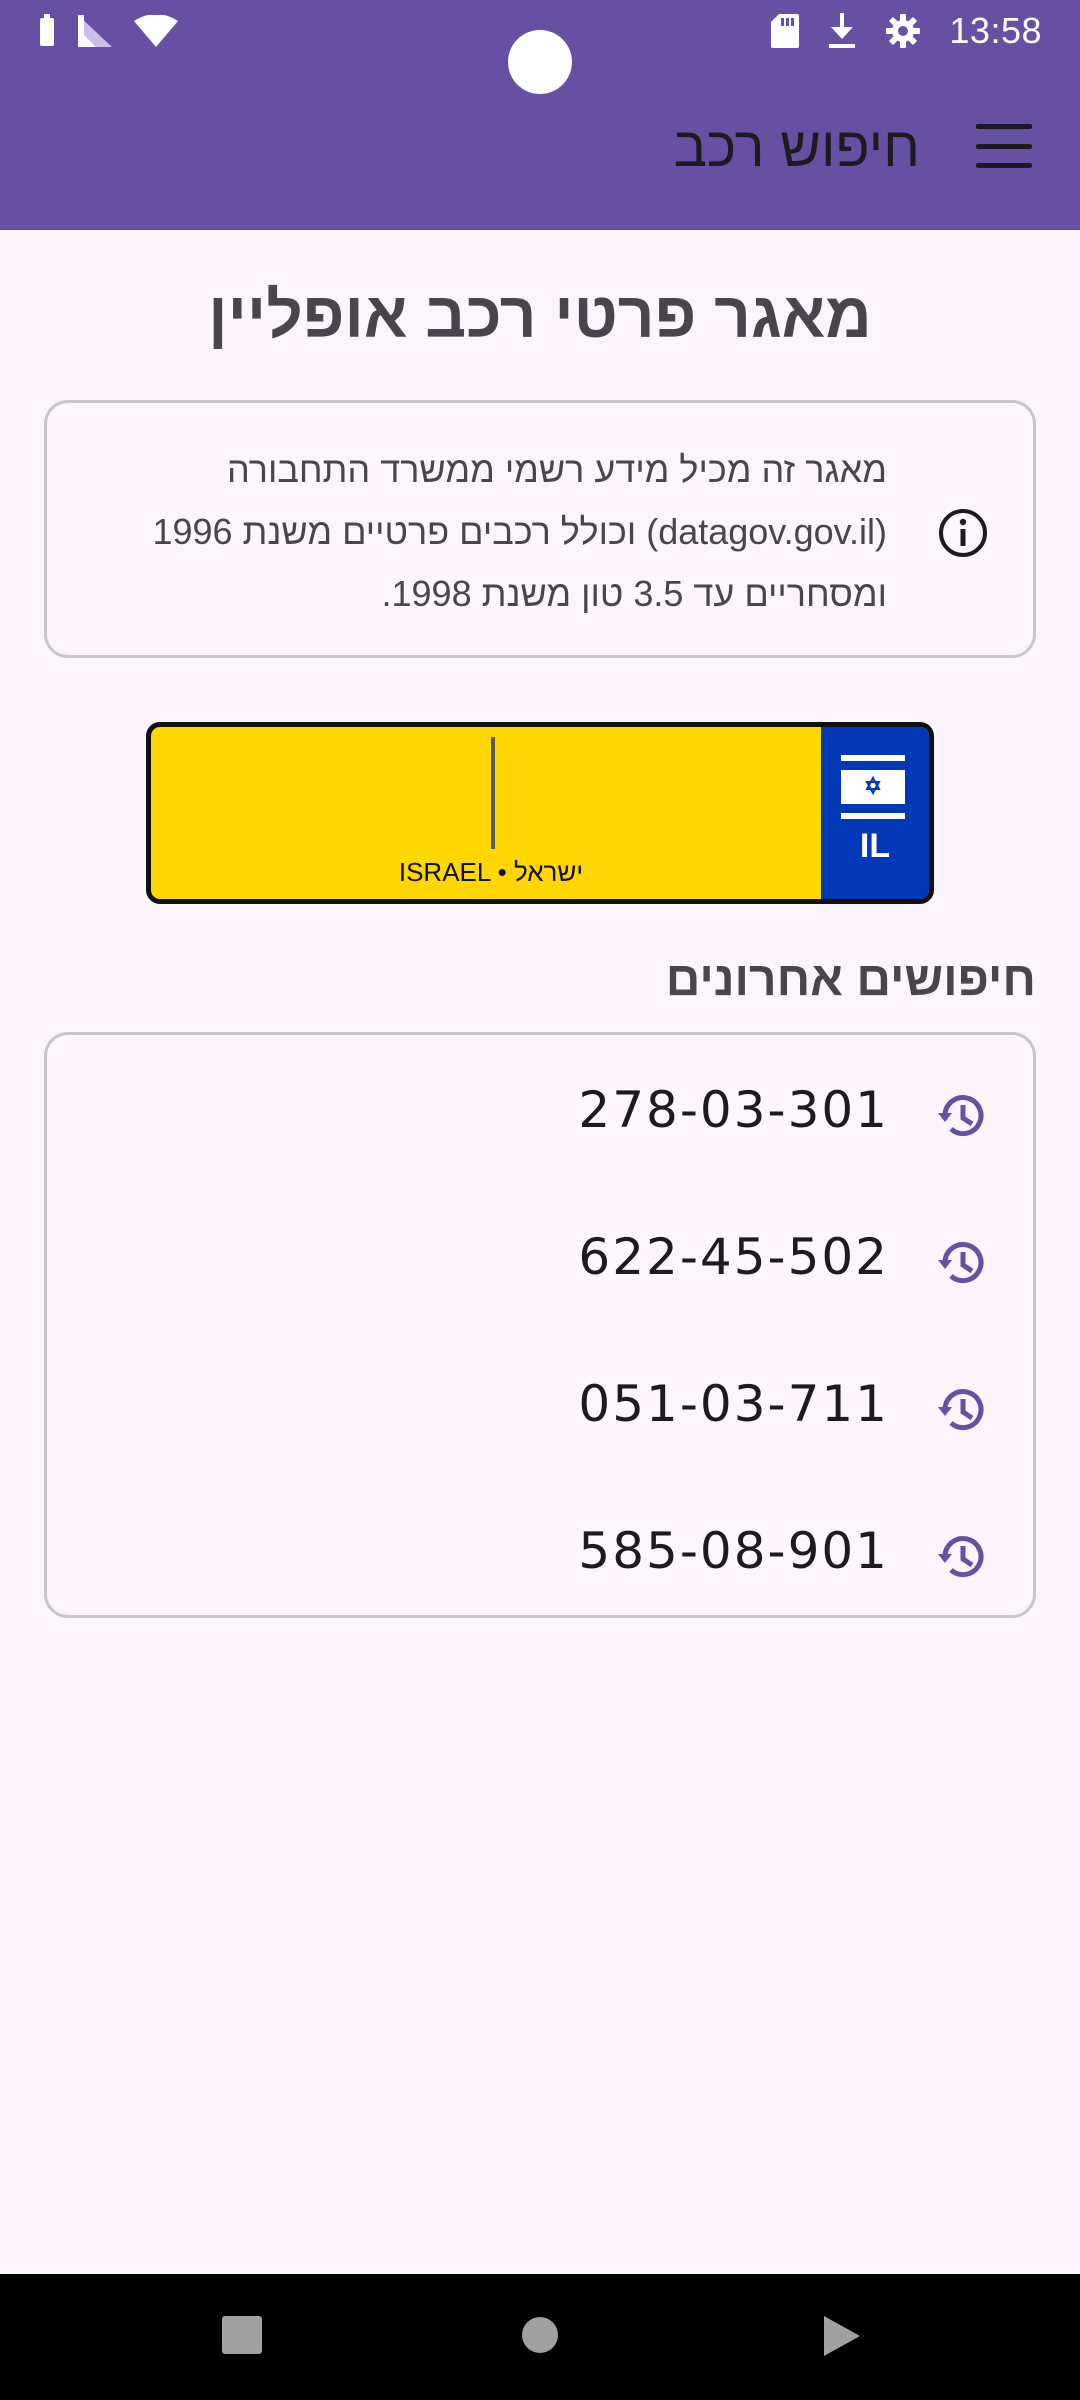 This screenshot has width=1080, height=2400. What do you see at coordinates (995, 30) in the screenshot?
I see `status-clock: 13:58` at bounding box center [995, 30].